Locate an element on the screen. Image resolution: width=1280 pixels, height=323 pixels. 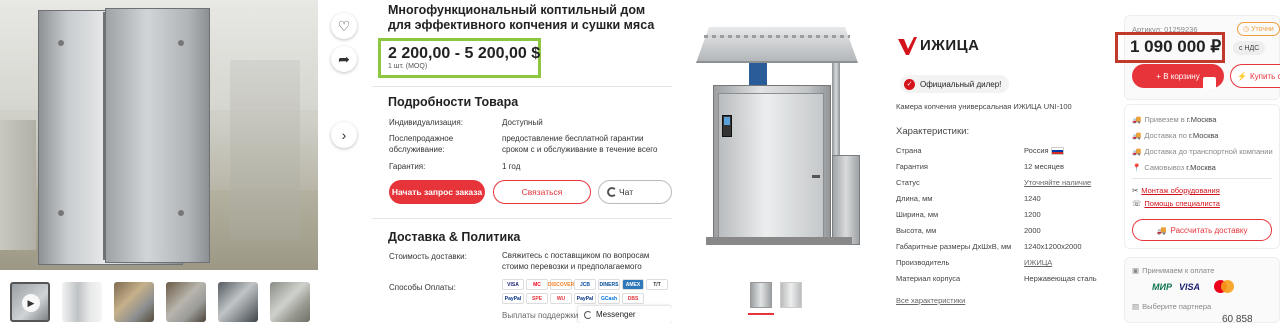
delivery-heading: Доставка & Политика is located at coordinates (454, 237).